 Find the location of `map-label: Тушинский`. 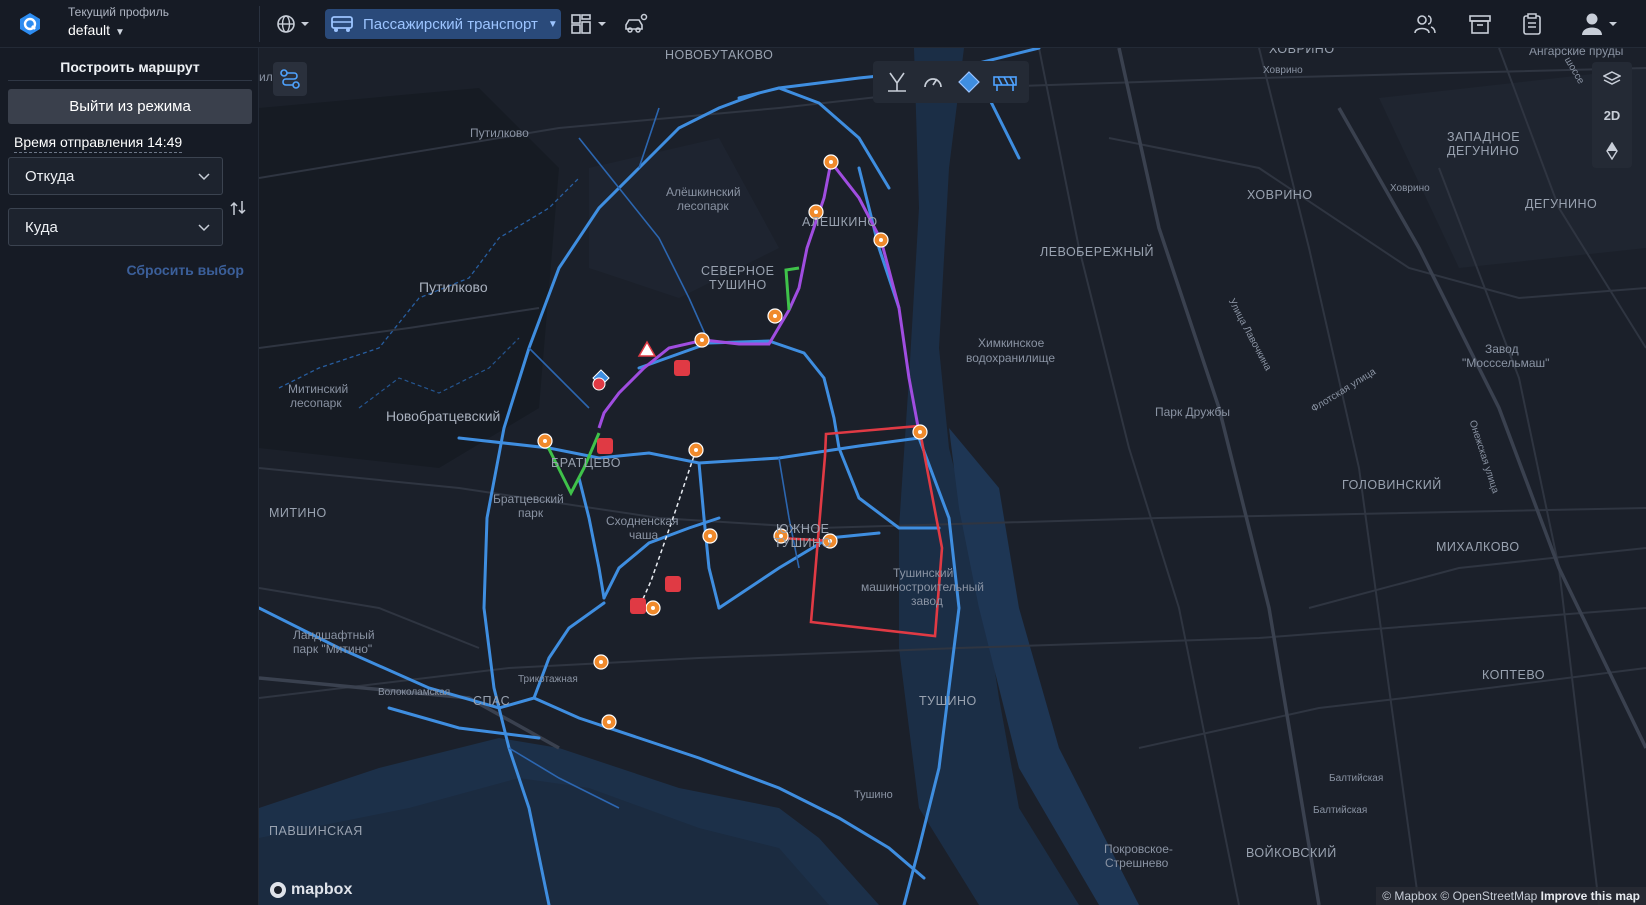

map-label: Тушинский is located at coordinates (923, 573).